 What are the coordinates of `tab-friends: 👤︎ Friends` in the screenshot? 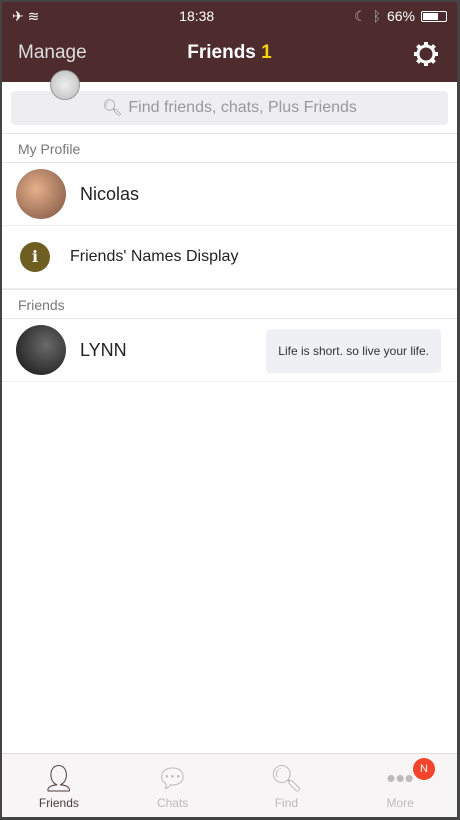 It's located at (59, 785).